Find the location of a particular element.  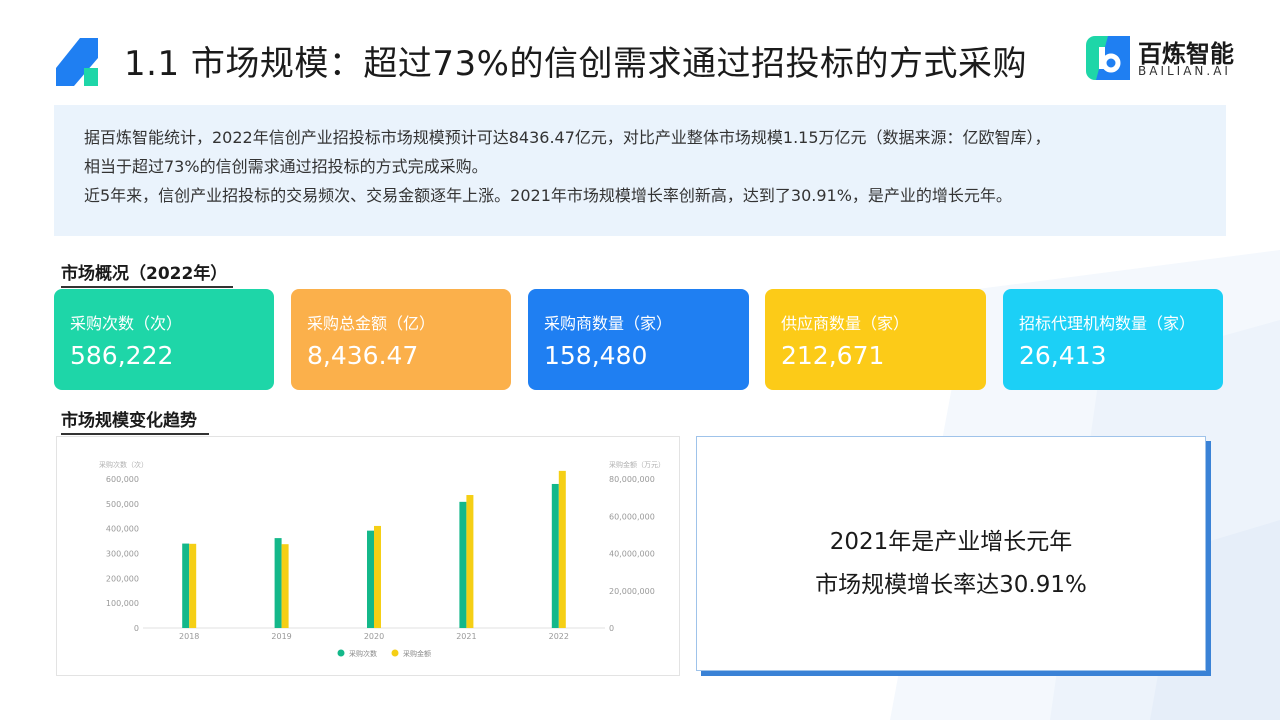

highlight-line: 2021年是产业增长元年 is located at coordinates (951, 542).